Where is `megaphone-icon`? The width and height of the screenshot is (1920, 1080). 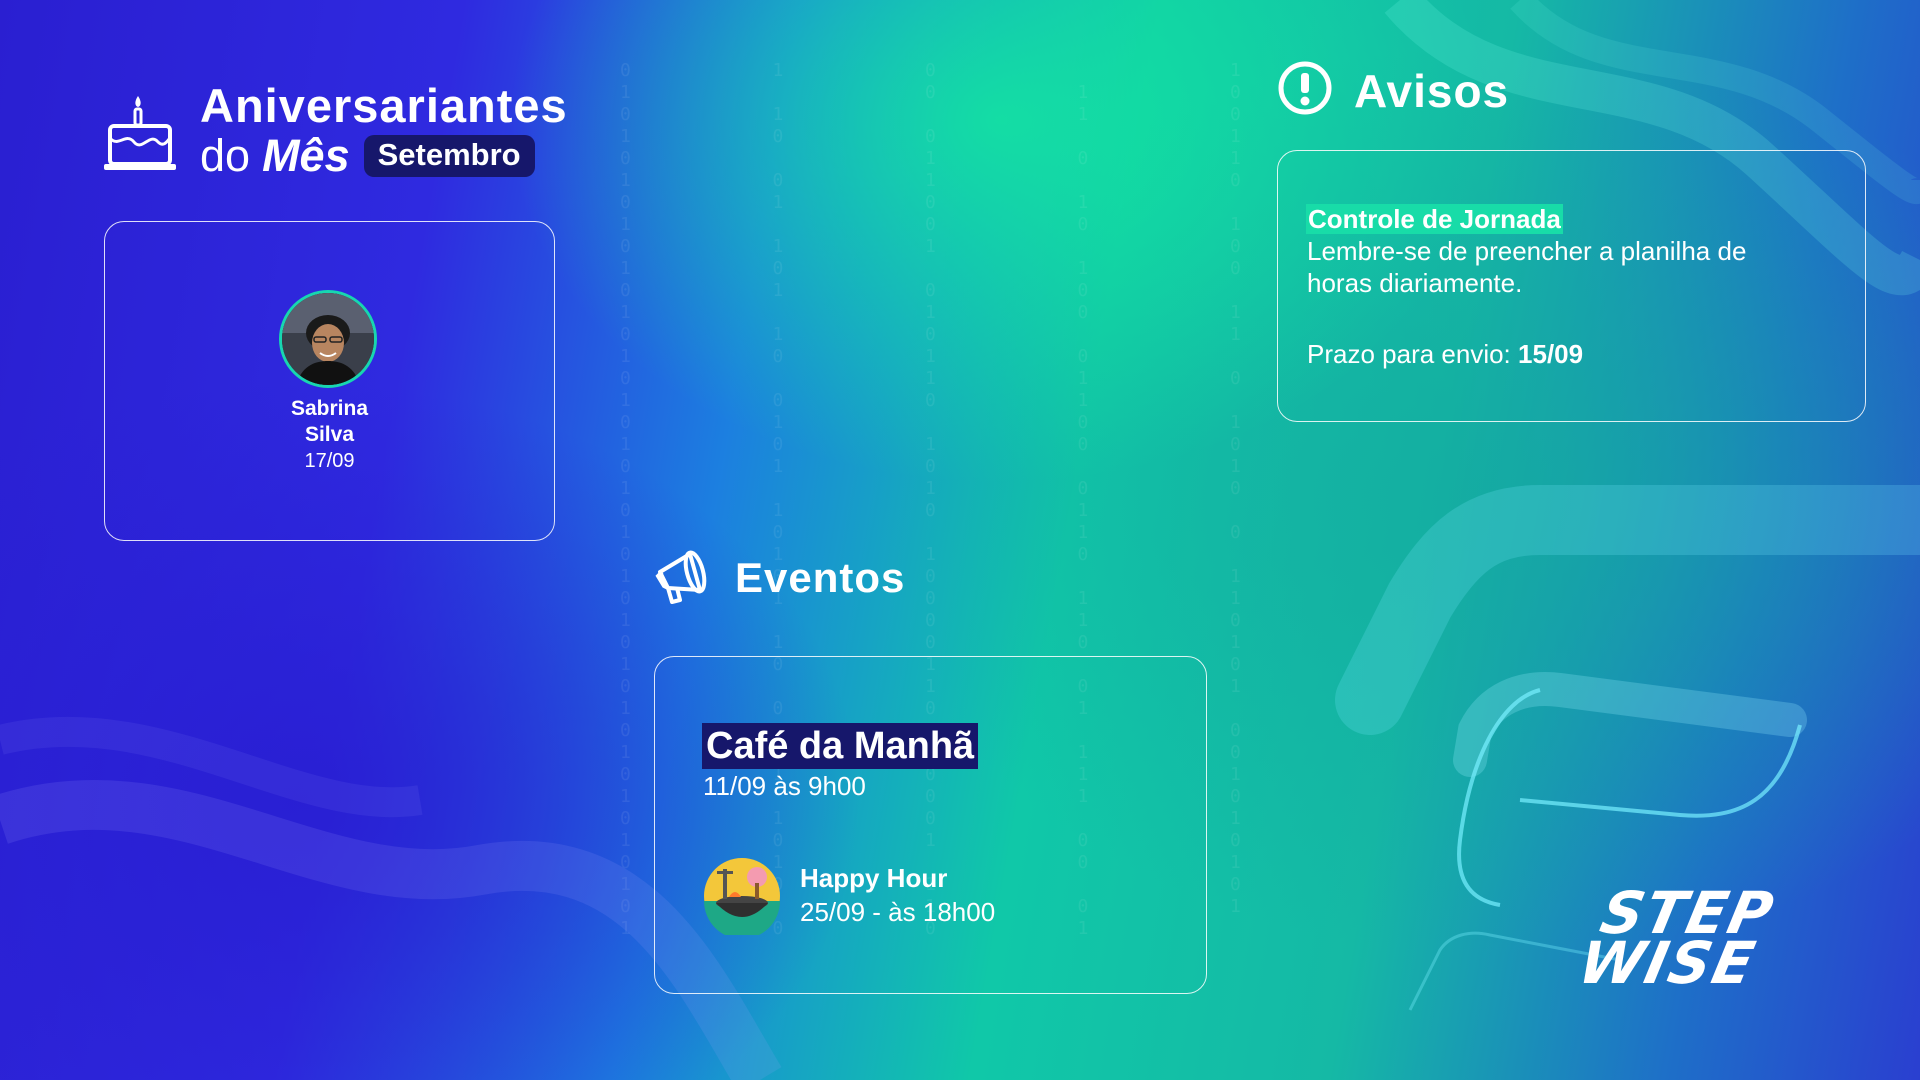 megaphone-icon is located at coordinates (681, 577).